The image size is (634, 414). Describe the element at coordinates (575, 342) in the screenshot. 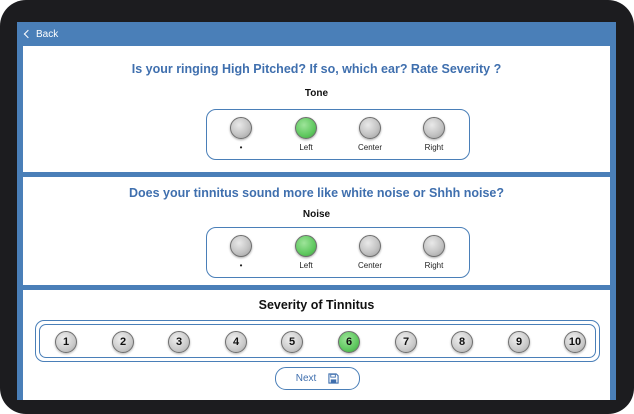

I see `severity-option-10: 10` at that location.